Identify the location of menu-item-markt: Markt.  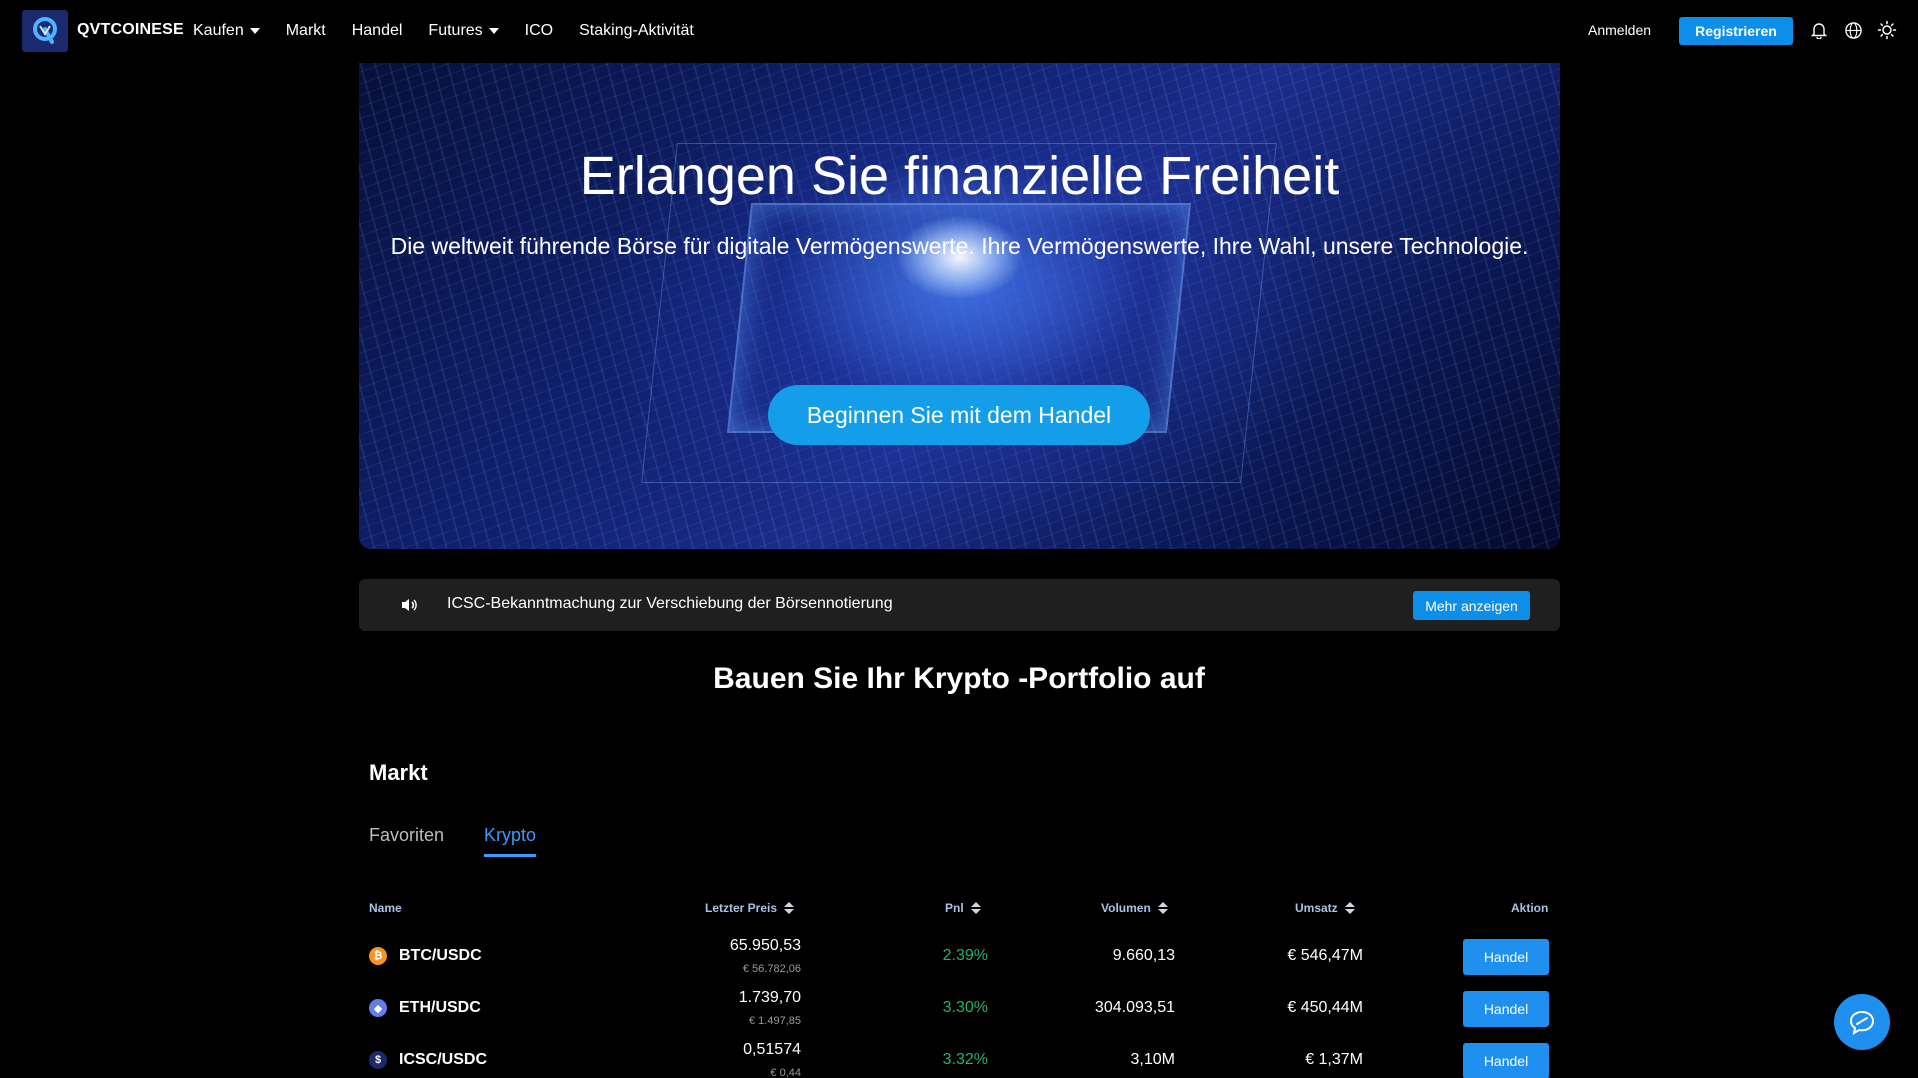
(306, 31).